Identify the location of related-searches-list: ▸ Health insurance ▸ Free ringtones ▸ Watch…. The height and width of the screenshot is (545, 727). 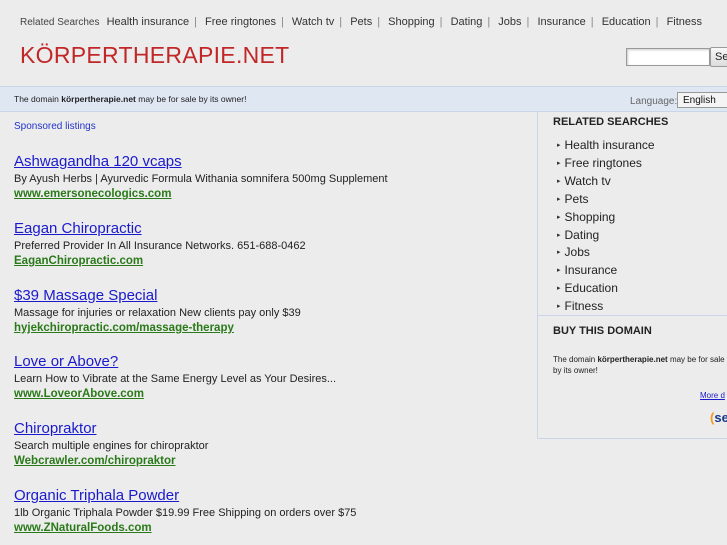
(606, 226).